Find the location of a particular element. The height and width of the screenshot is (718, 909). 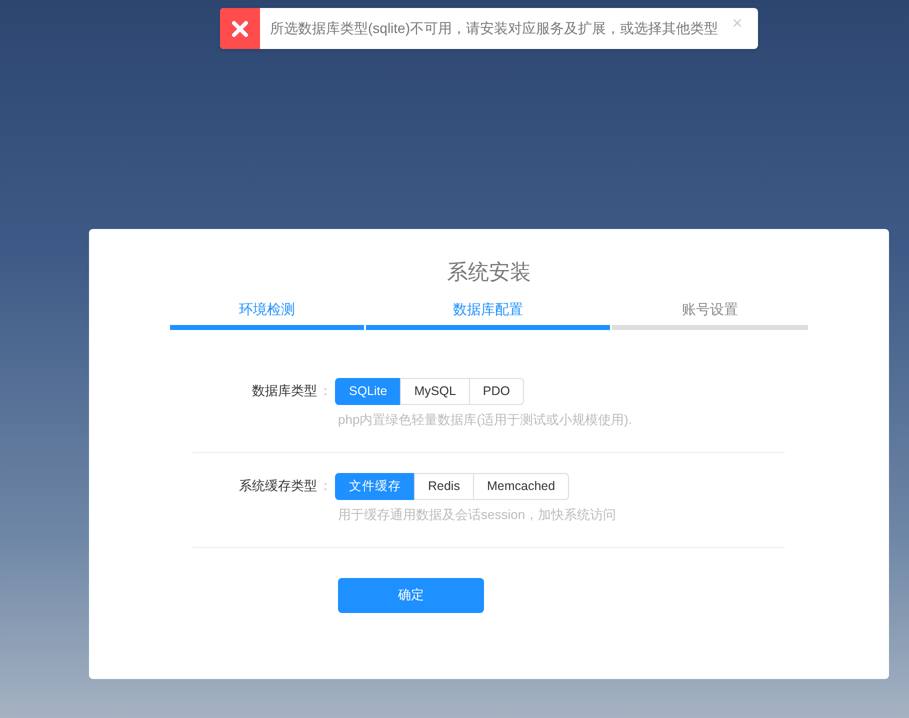

field-label: 系统缓存类型 is located at coordinates (278, 486).